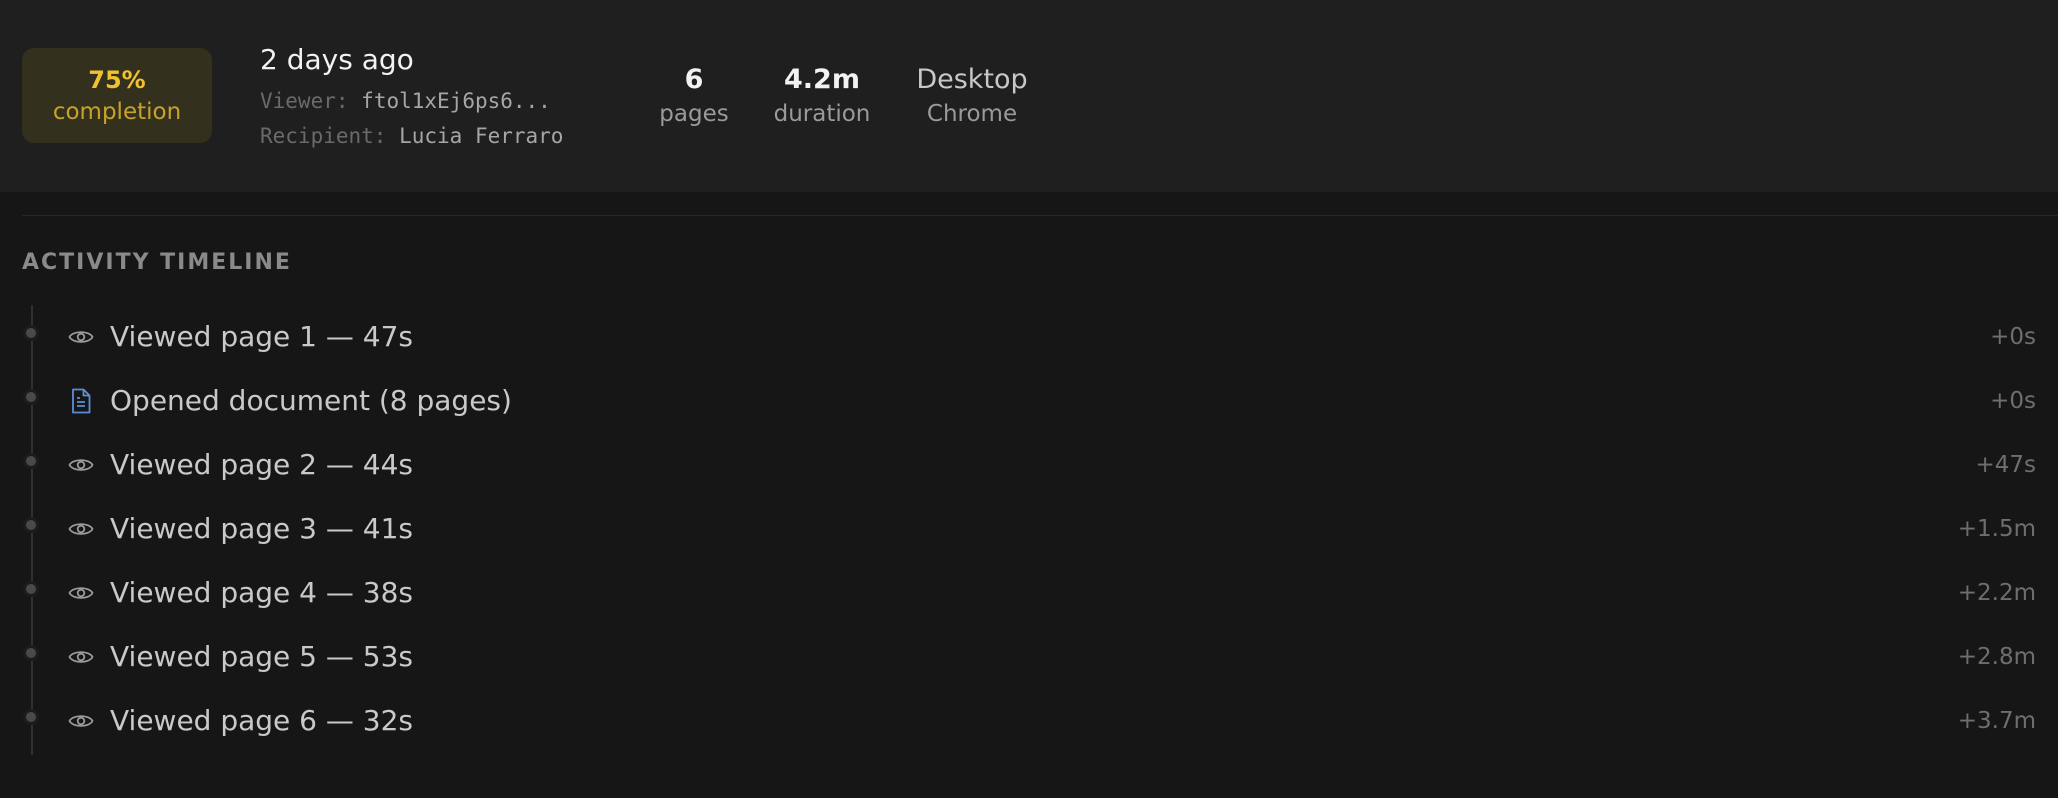  What do you see at coordinates (481, 136) in the screenshot?
I see `recipient-name: Lucia Ferraro` at bounding box center [481, 136].